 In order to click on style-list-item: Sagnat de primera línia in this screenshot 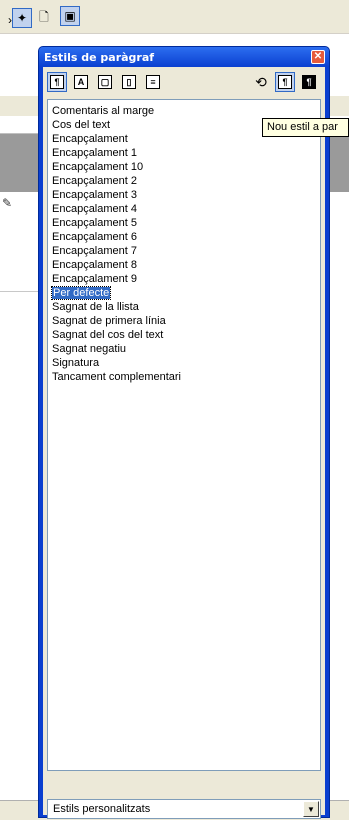, I will do `click(184, 321)`.